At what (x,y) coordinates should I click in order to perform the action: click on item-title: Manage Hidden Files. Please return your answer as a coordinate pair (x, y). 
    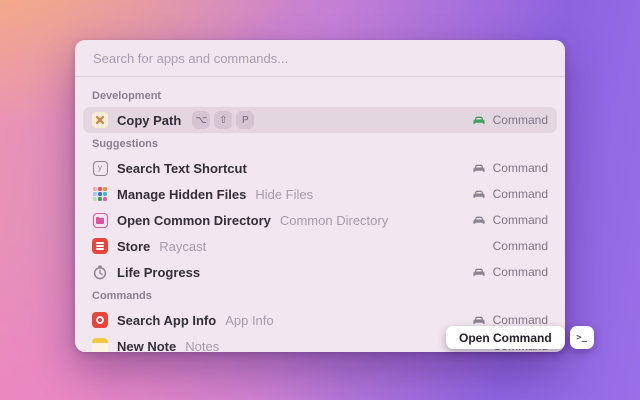
    Looking at the image, I should click on (182, 194).